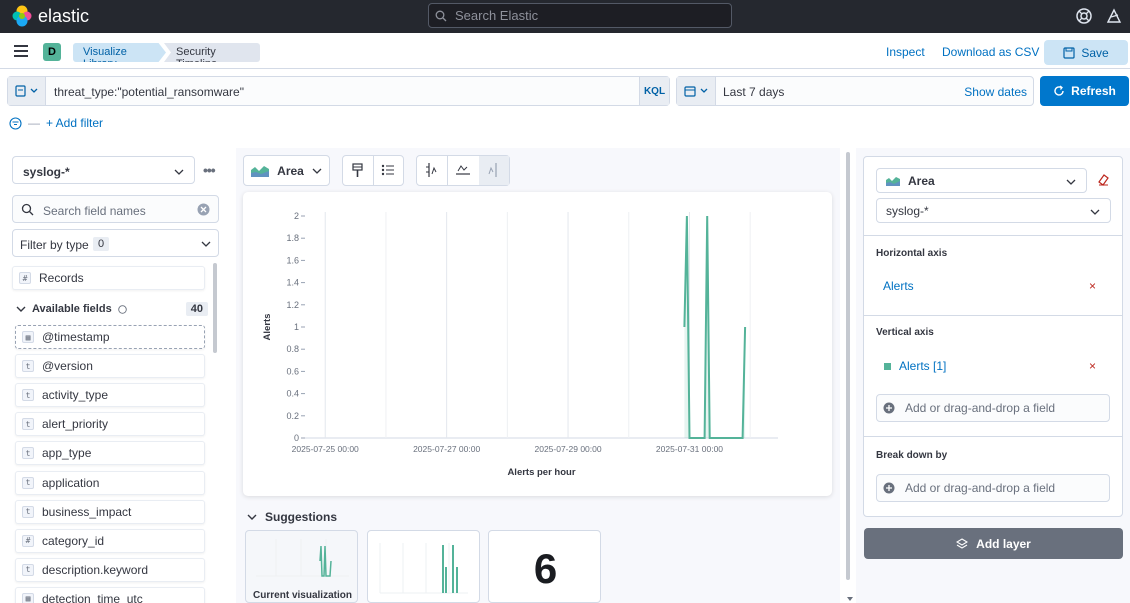 This screenshot has height=603, width=1130. Describe the element at coordinates (108, 278) in the screenshot. I see `records-field: # Records` at that location.